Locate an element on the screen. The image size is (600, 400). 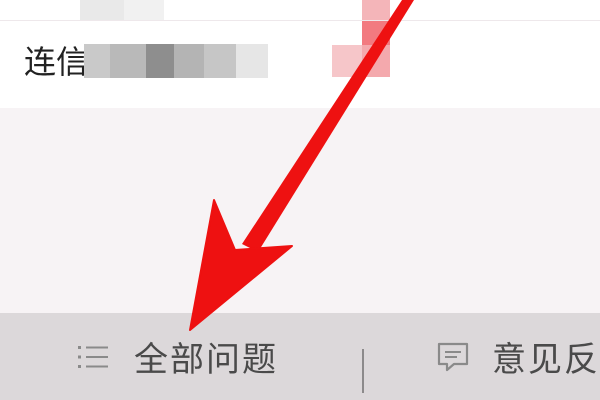
tab-feedback: 意见反 is located at coordinates (518, 356).